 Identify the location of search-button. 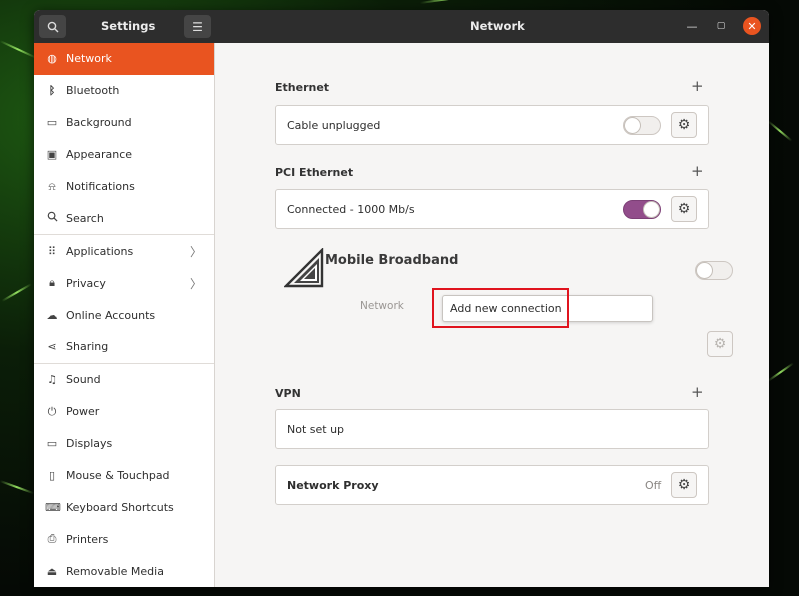
(52, 26).